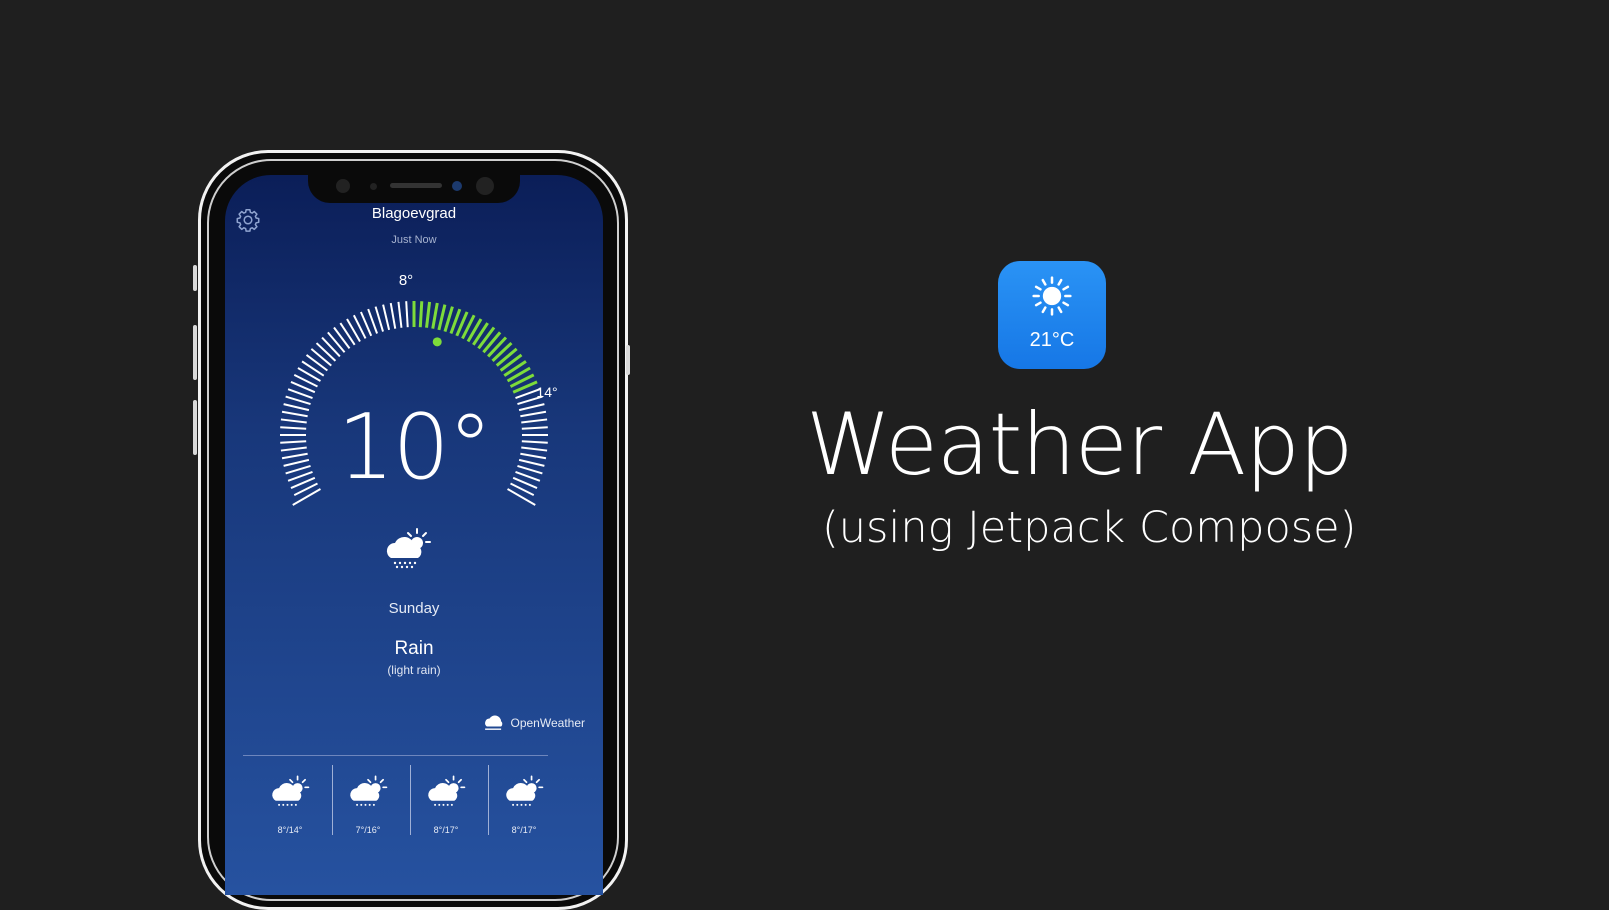  Describe the element at coordinates (1079, 445) in the screenshot. I see `promo-title: Weather App` at that location.